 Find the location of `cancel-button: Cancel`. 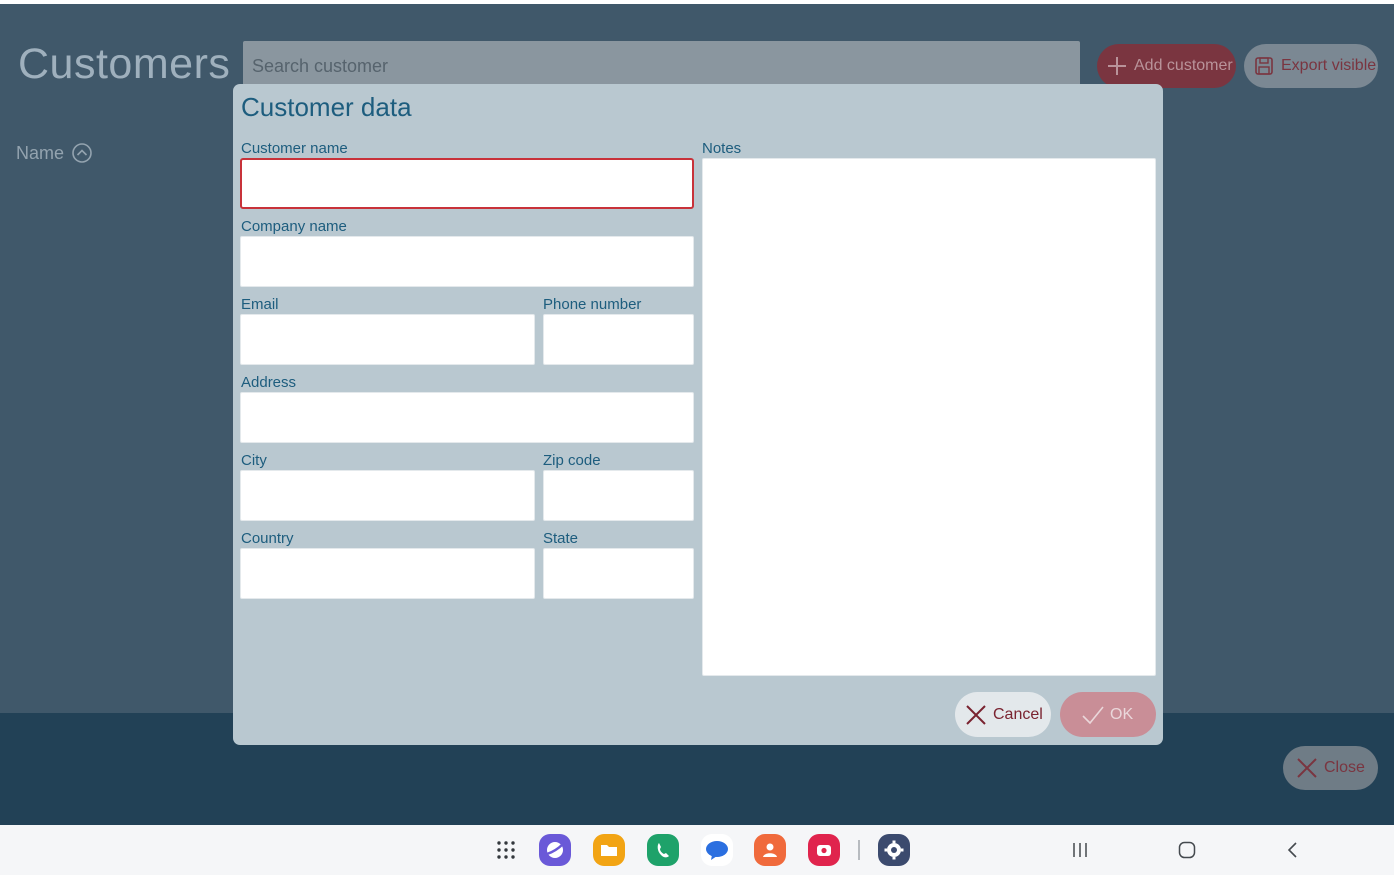

cancel-button: Cancel is located at coordinates (1003, 714).